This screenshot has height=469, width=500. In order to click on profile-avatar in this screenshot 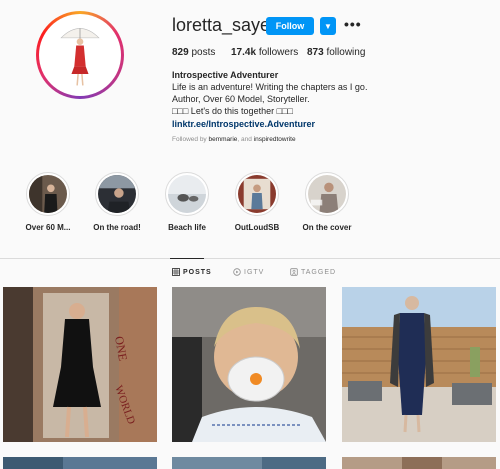, I will do `click(80, 55)`.